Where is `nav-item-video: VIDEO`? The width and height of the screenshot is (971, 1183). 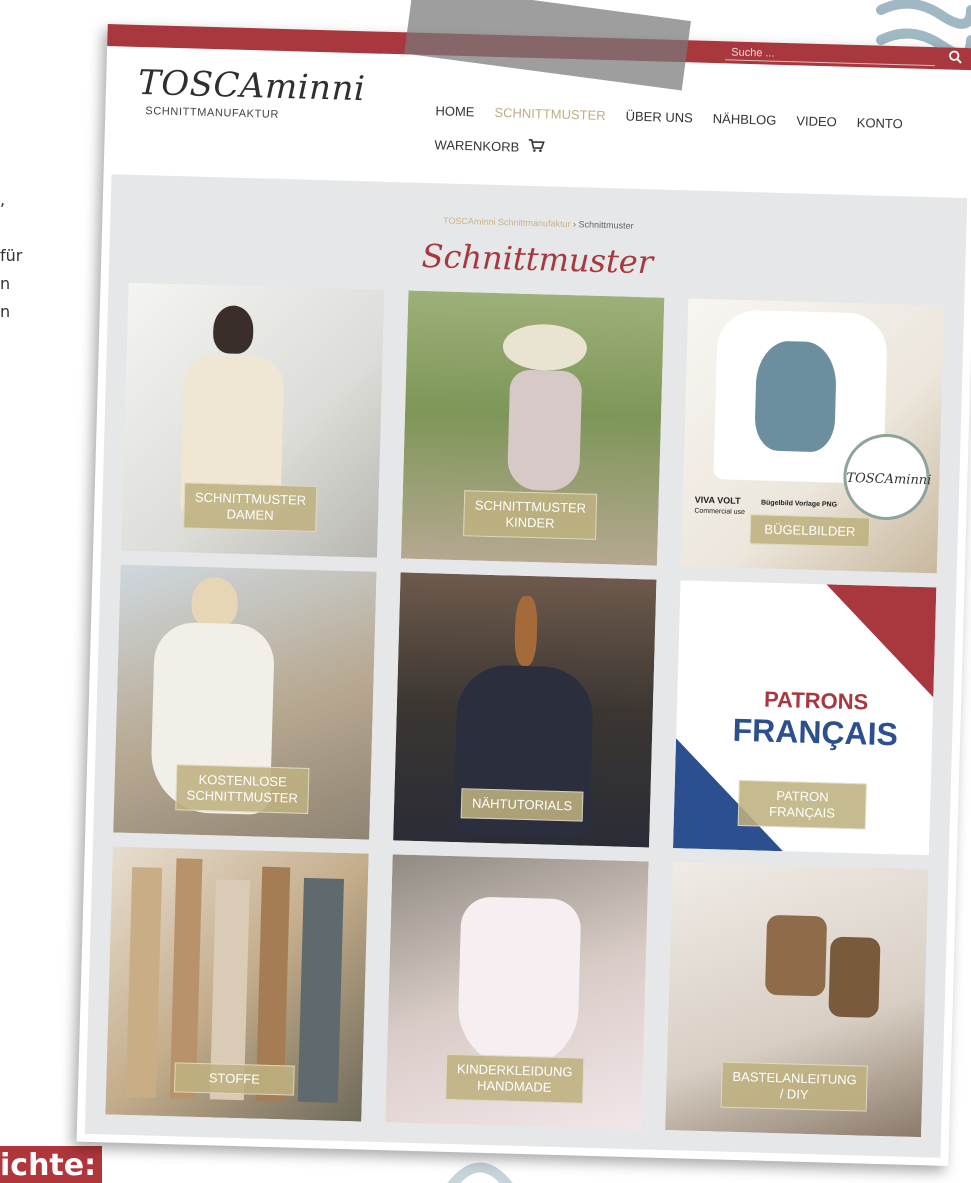
nav-item-video: VIDEO is located at coordinates (816, 121).